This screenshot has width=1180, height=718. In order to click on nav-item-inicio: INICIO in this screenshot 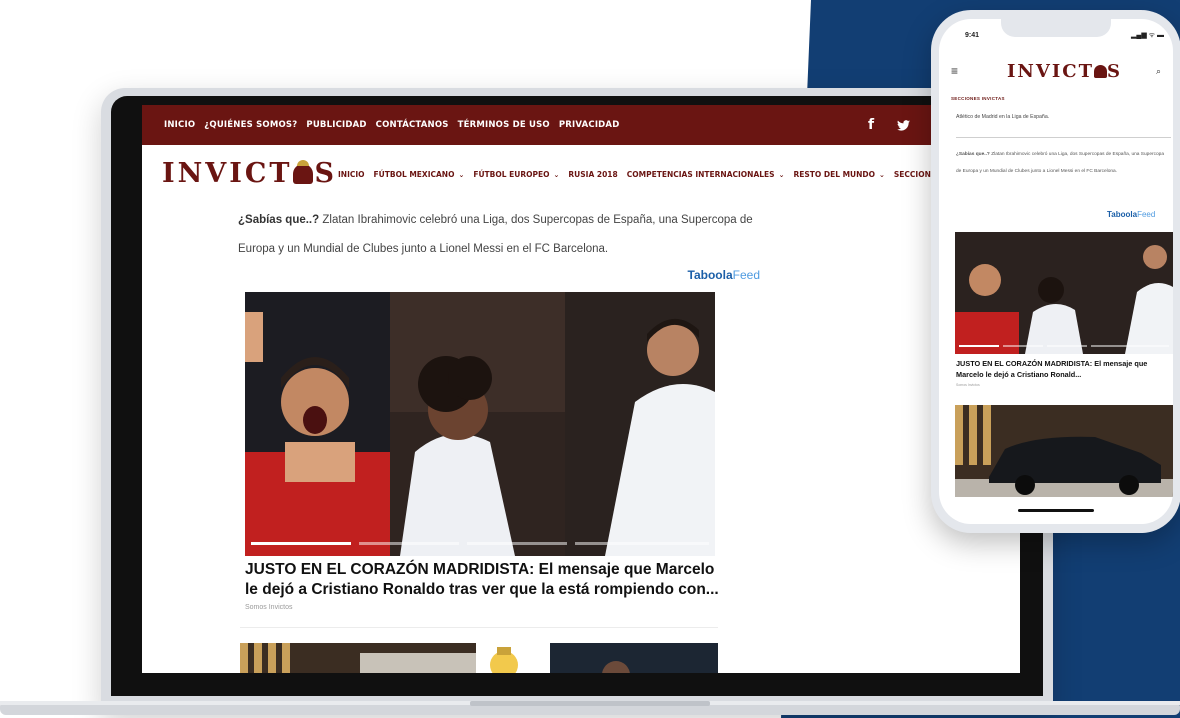, I will do `click(351, 174)`.